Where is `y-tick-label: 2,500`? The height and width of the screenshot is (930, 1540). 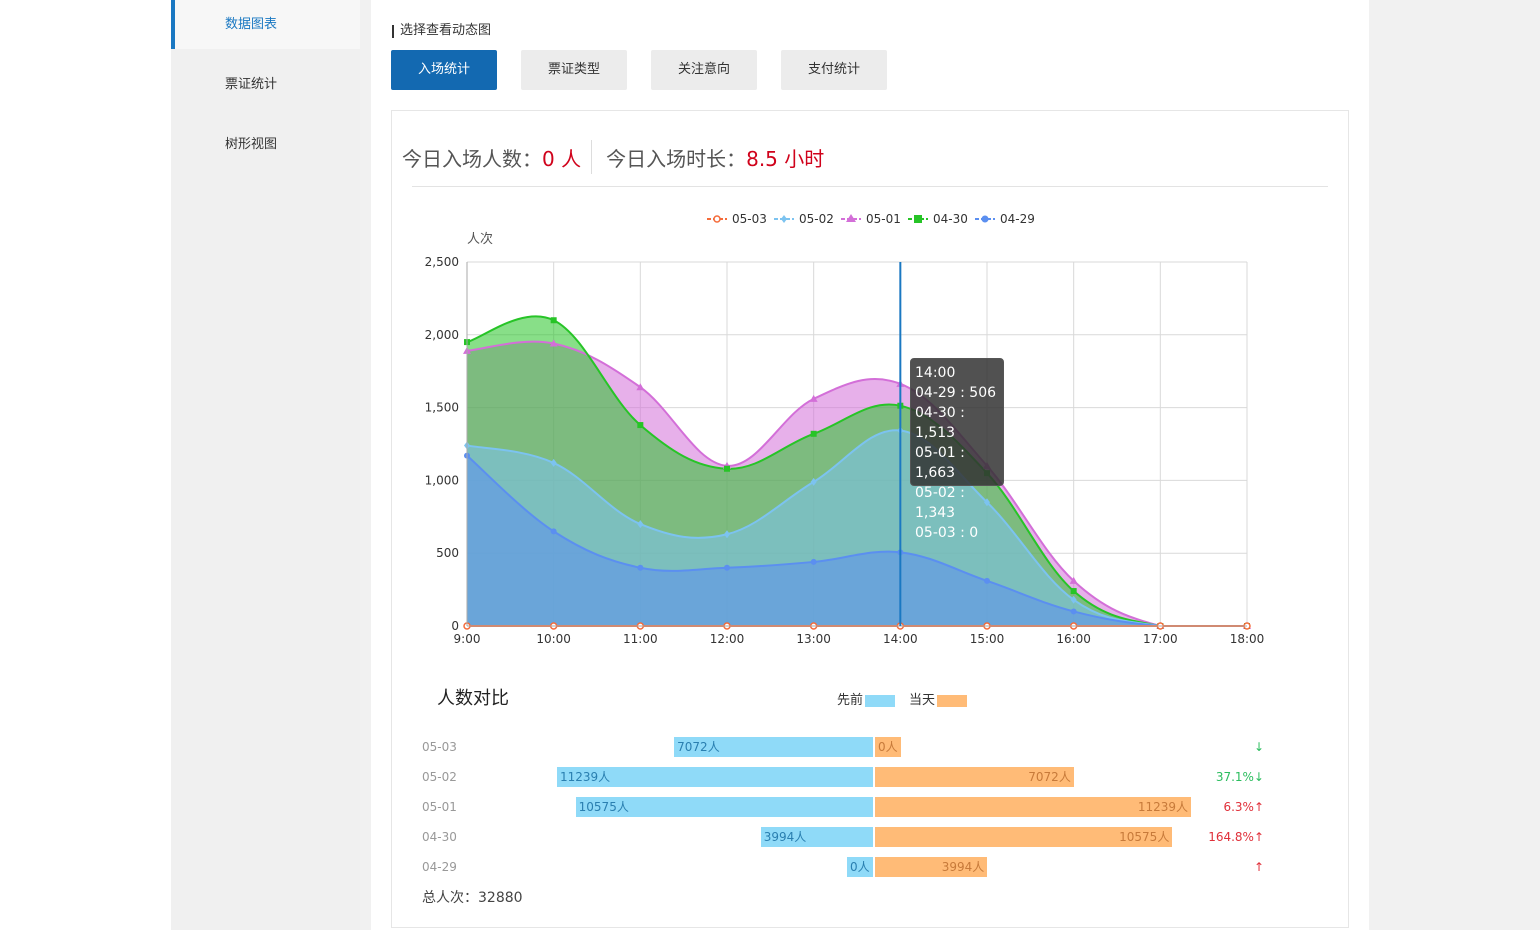
y-tick-label: 2,500 is located at coordinates (442, 262).